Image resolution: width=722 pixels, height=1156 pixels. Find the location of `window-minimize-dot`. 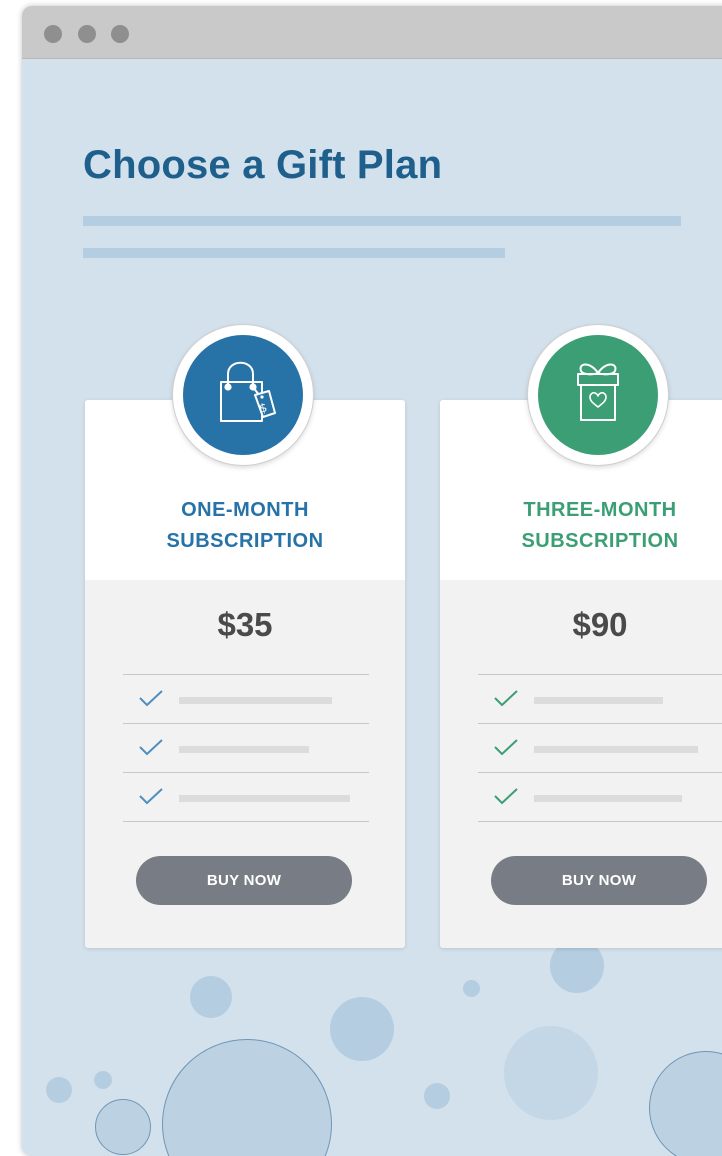

window-minimize-dot is located at coordinates (87, 34).